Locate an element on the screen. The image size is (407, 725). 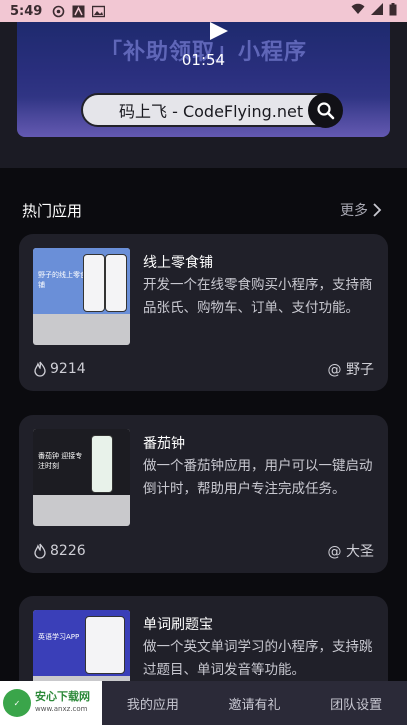
nav-invite-rewards: 邀请有礼 is located at coordinates (255, 703).